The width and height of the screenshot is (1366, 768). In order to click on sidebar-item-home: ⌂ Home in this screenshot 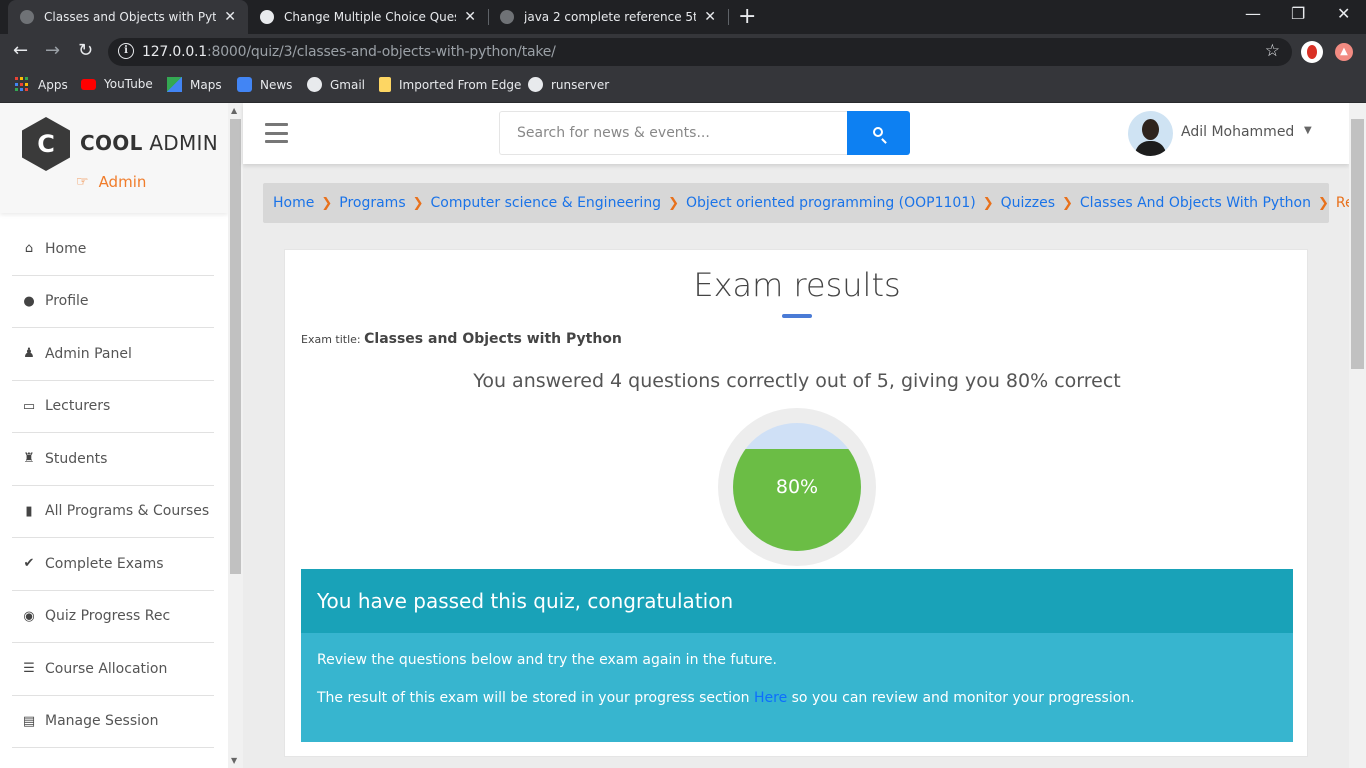, I will do `click(113, 249)`.